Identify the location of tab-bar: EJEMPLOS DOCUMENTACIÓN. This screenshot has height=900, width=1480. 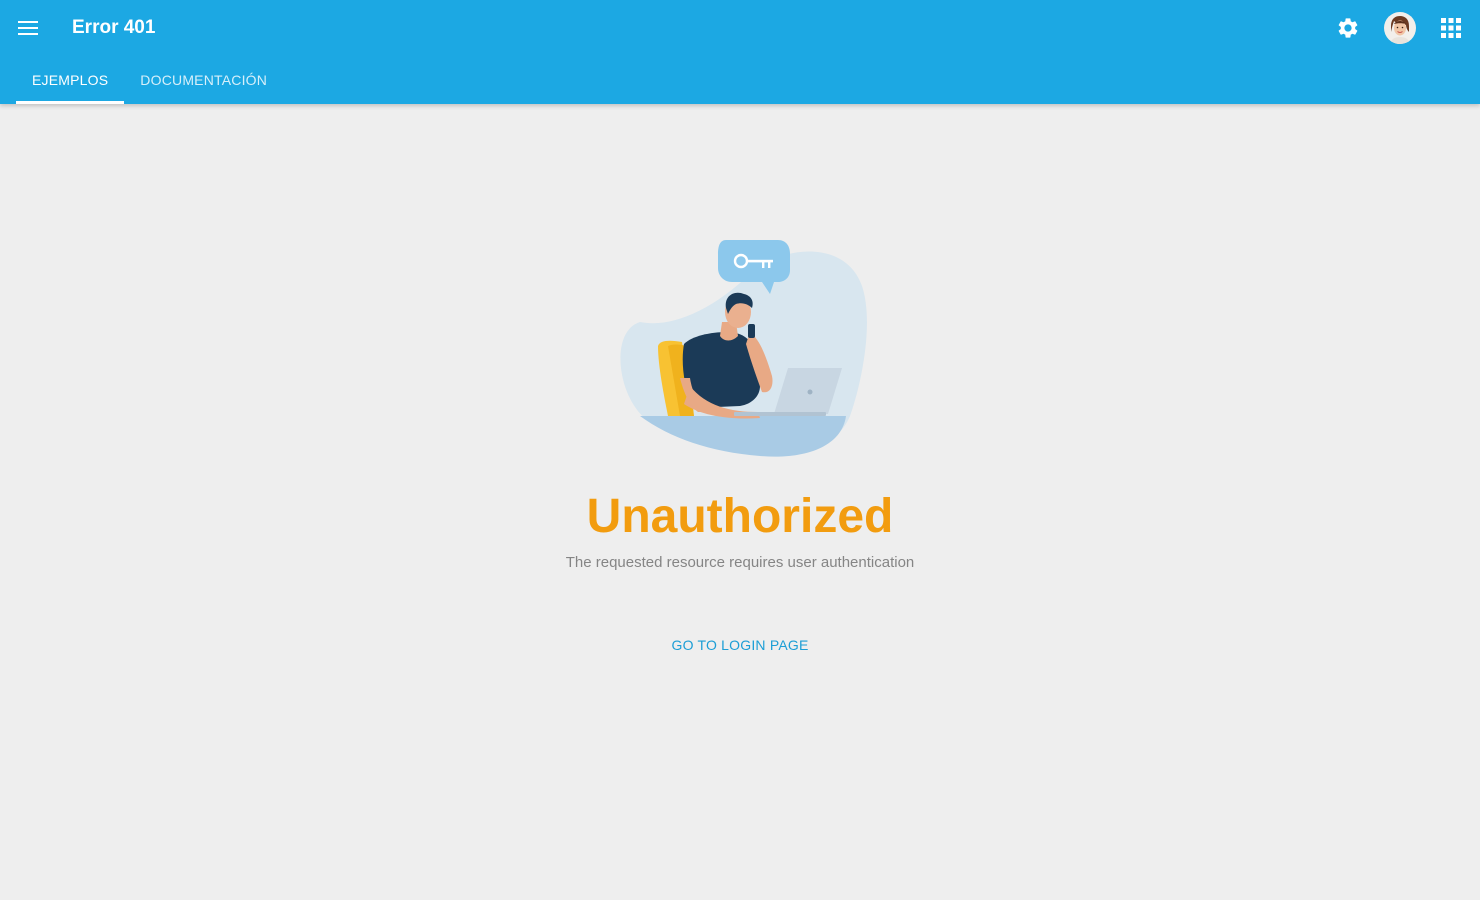
(149, 80).